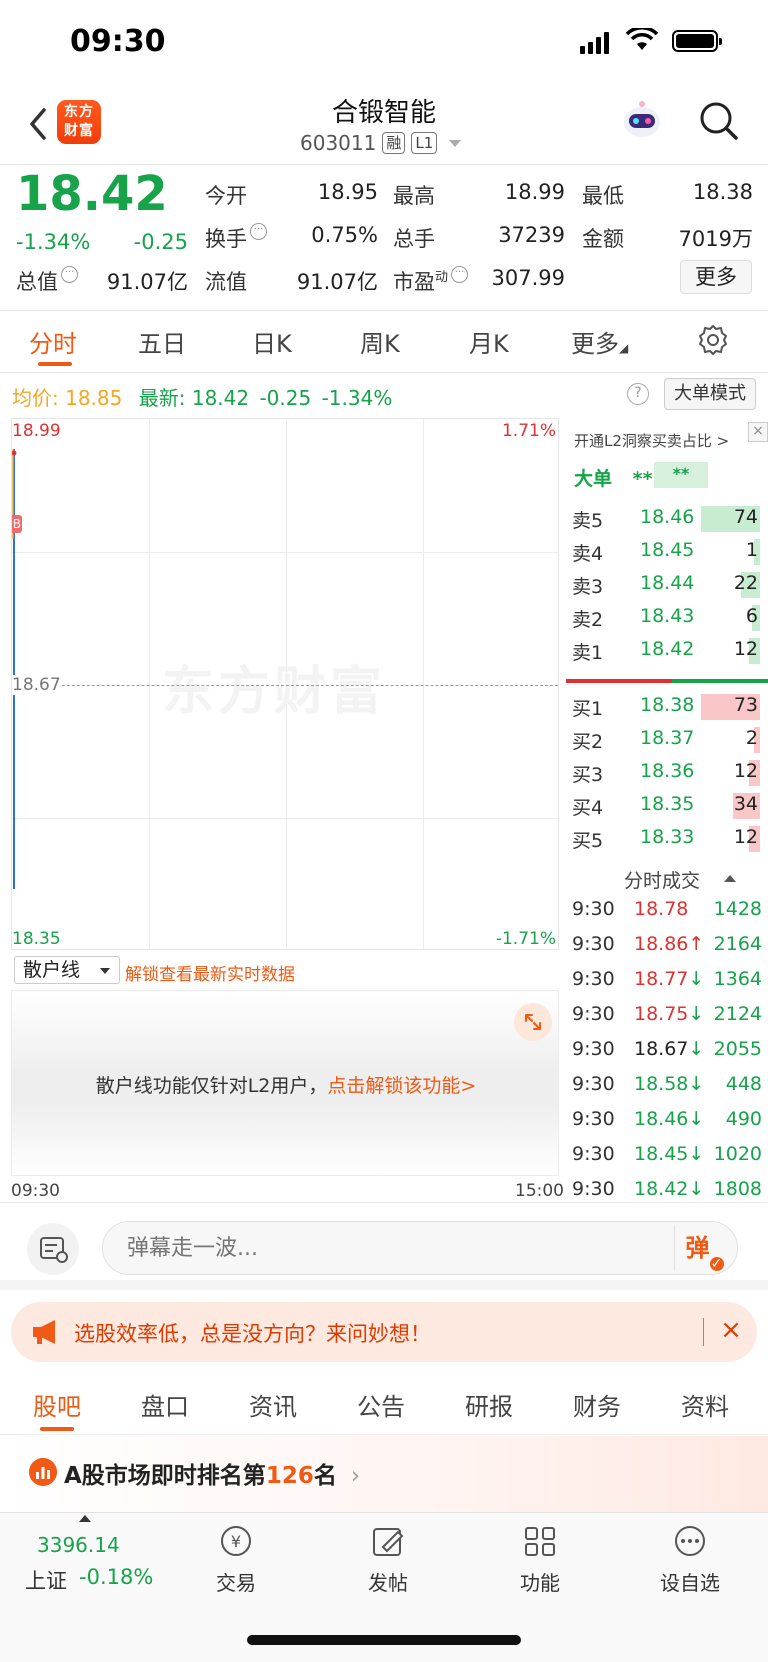 Image resolution: width=768 pixels, height=1662 pixels. Describe the element at coordinates (667, 583) in the screenshot. I see `level-price: 18.44` at that location.